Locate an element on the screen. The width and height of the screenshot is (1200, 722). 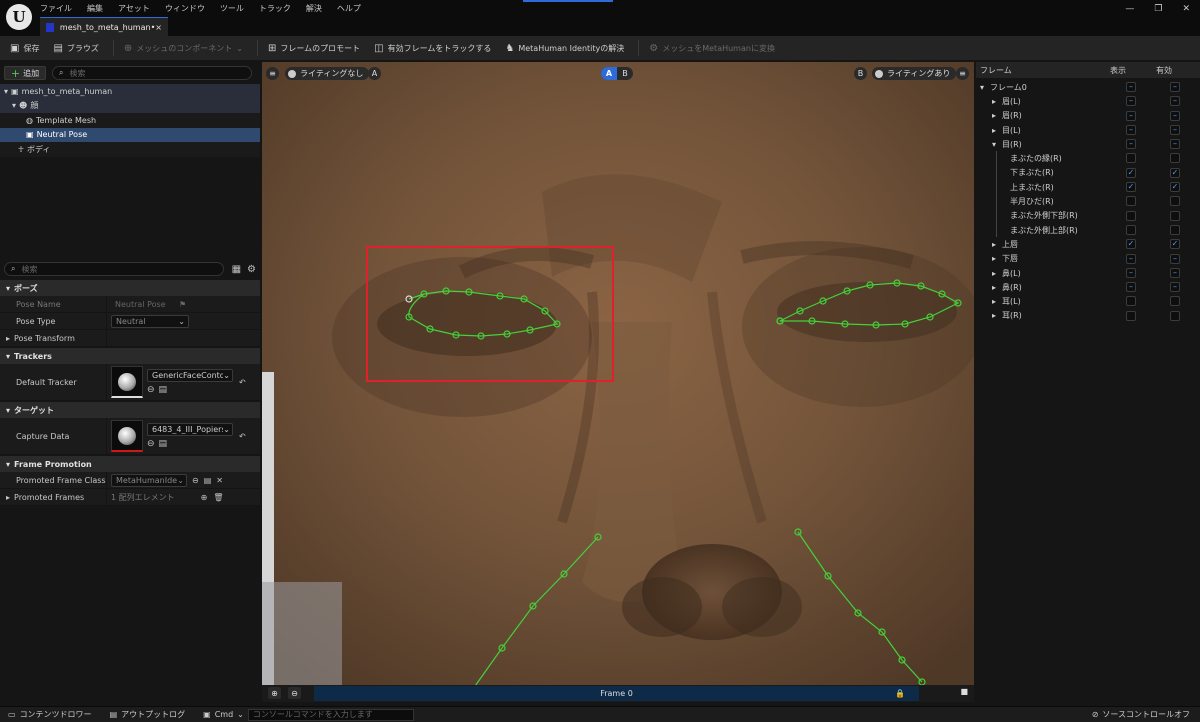
document-tab: mesh_to_meta_human• × is located at coordinates (104, 26).